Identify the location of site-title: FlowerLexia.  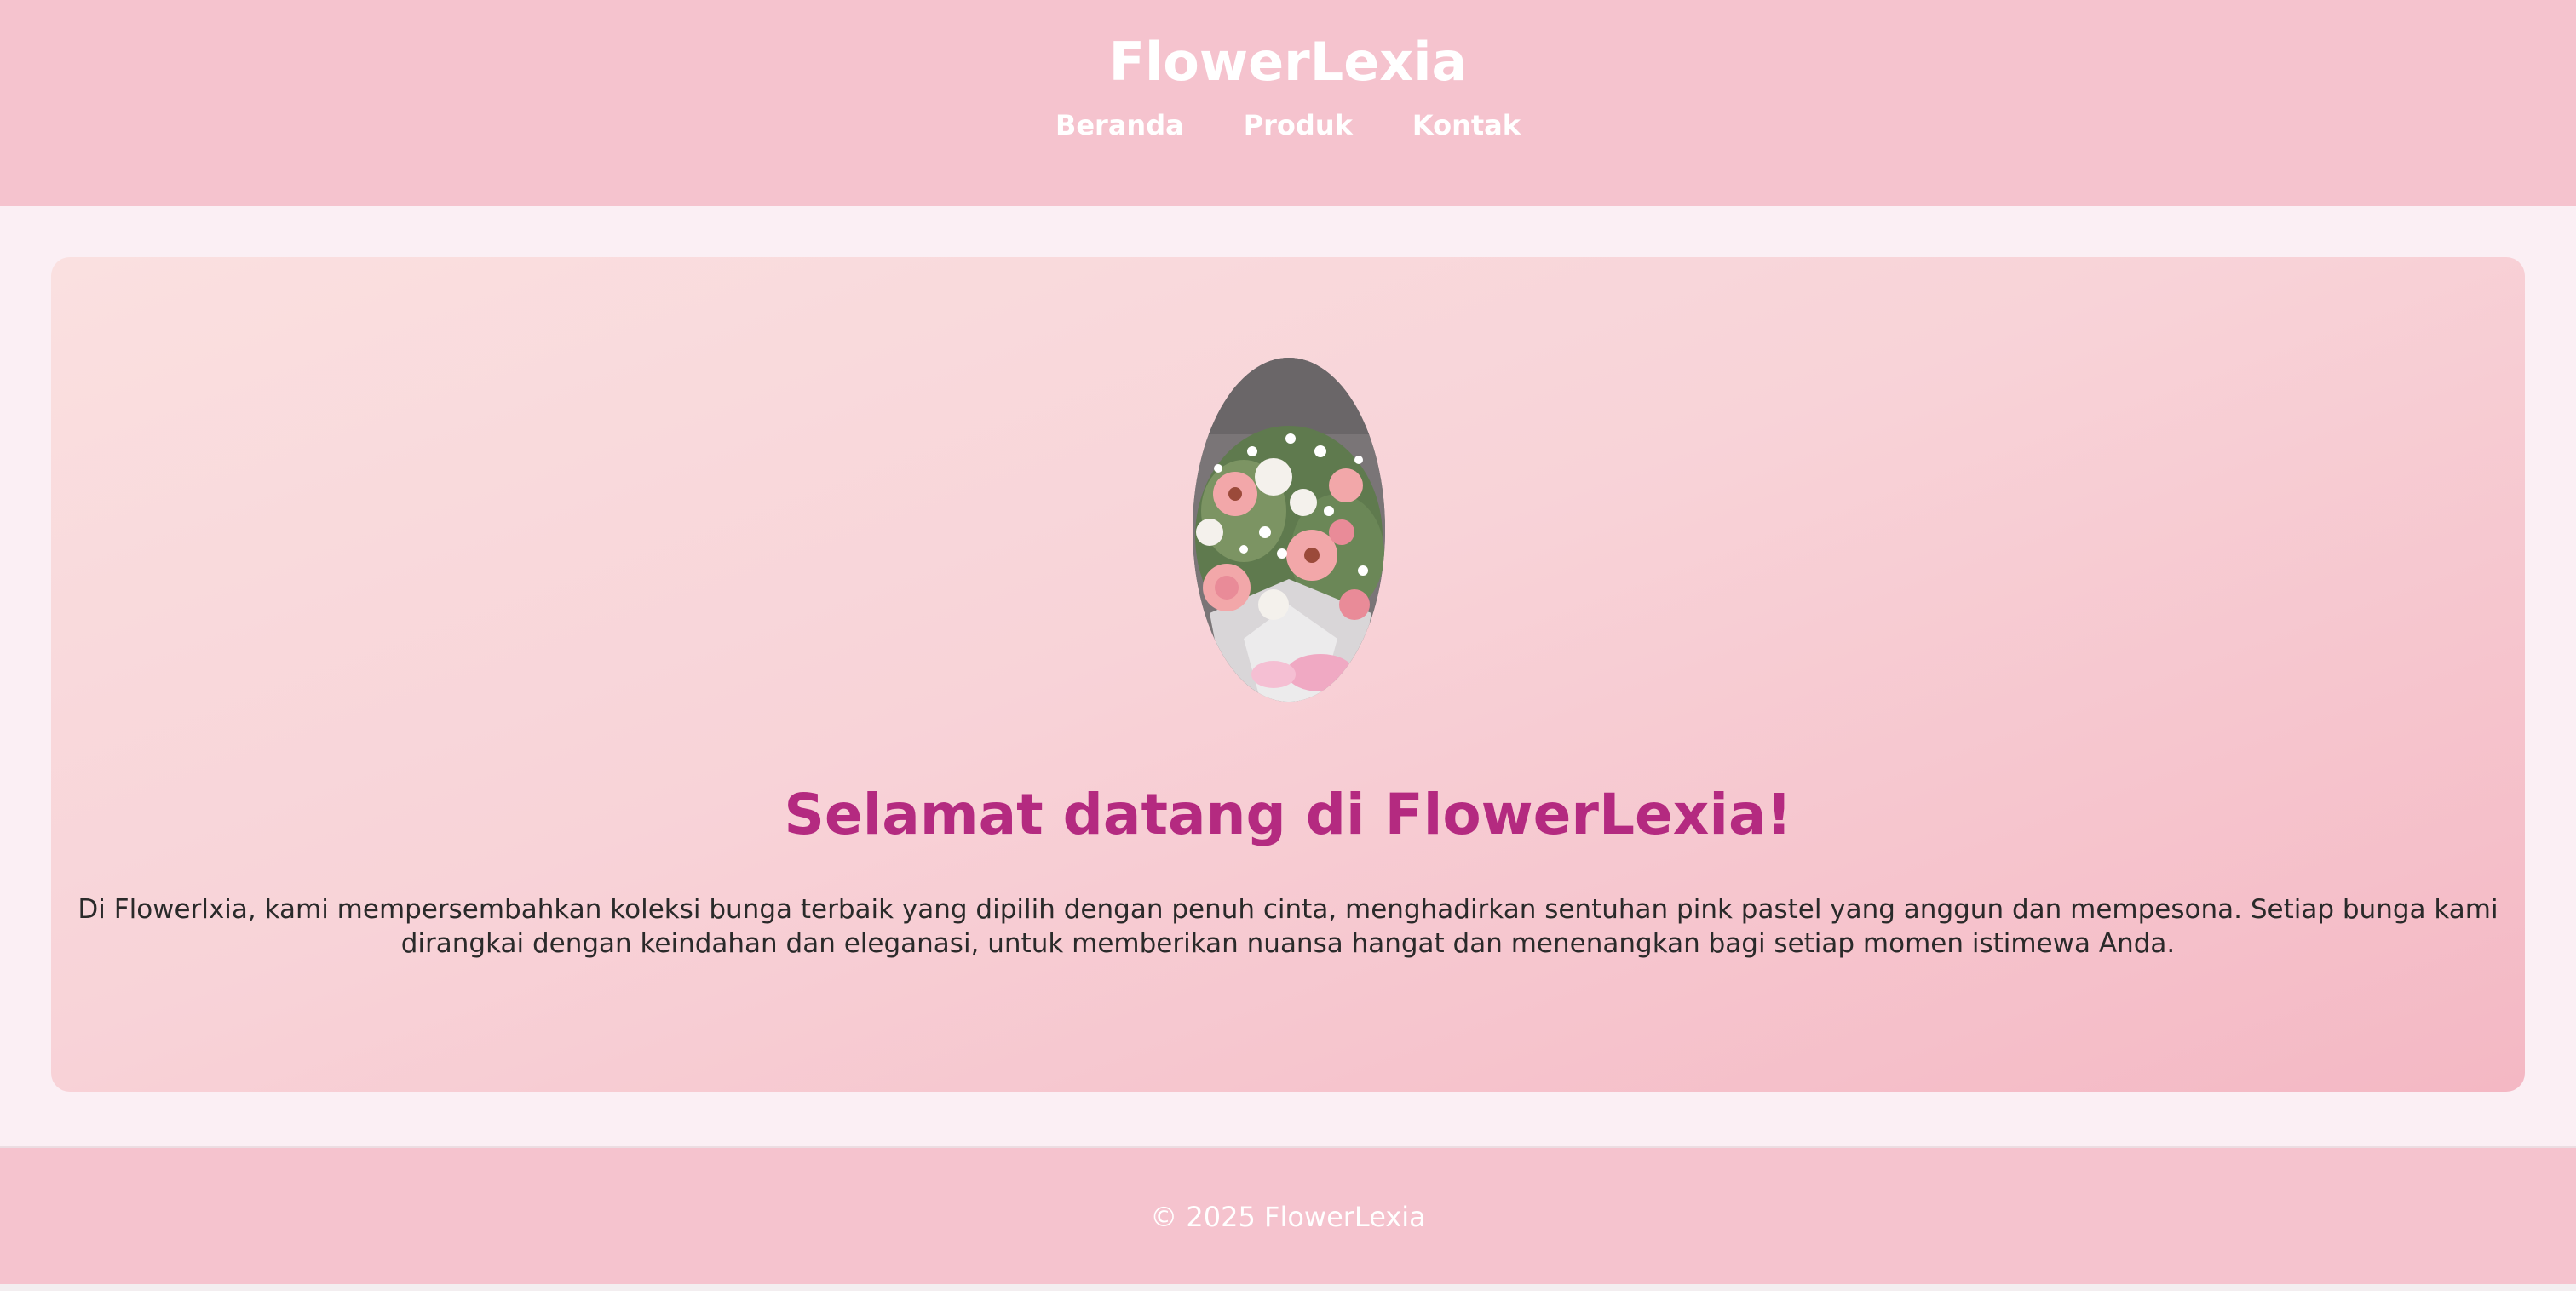
(1288, 62).